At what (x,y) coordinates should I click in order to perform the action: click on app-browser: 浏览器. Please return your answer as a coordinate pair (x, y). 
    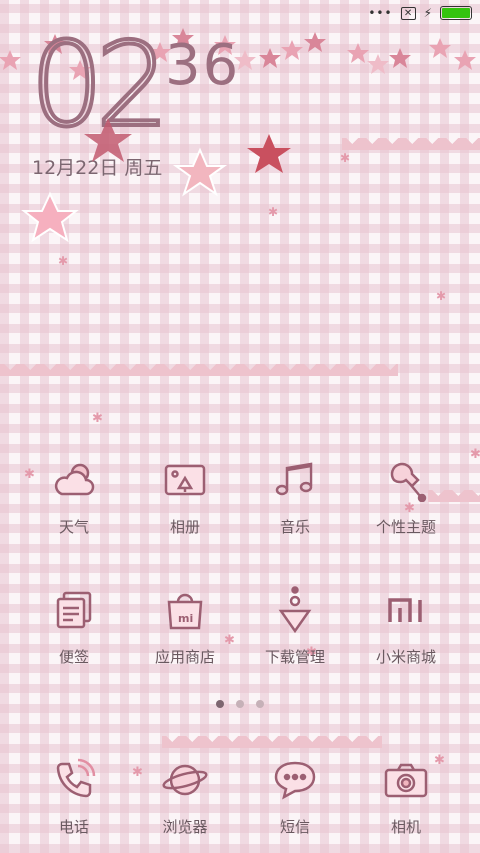
    Looking at the image, I should click on (185, 794).